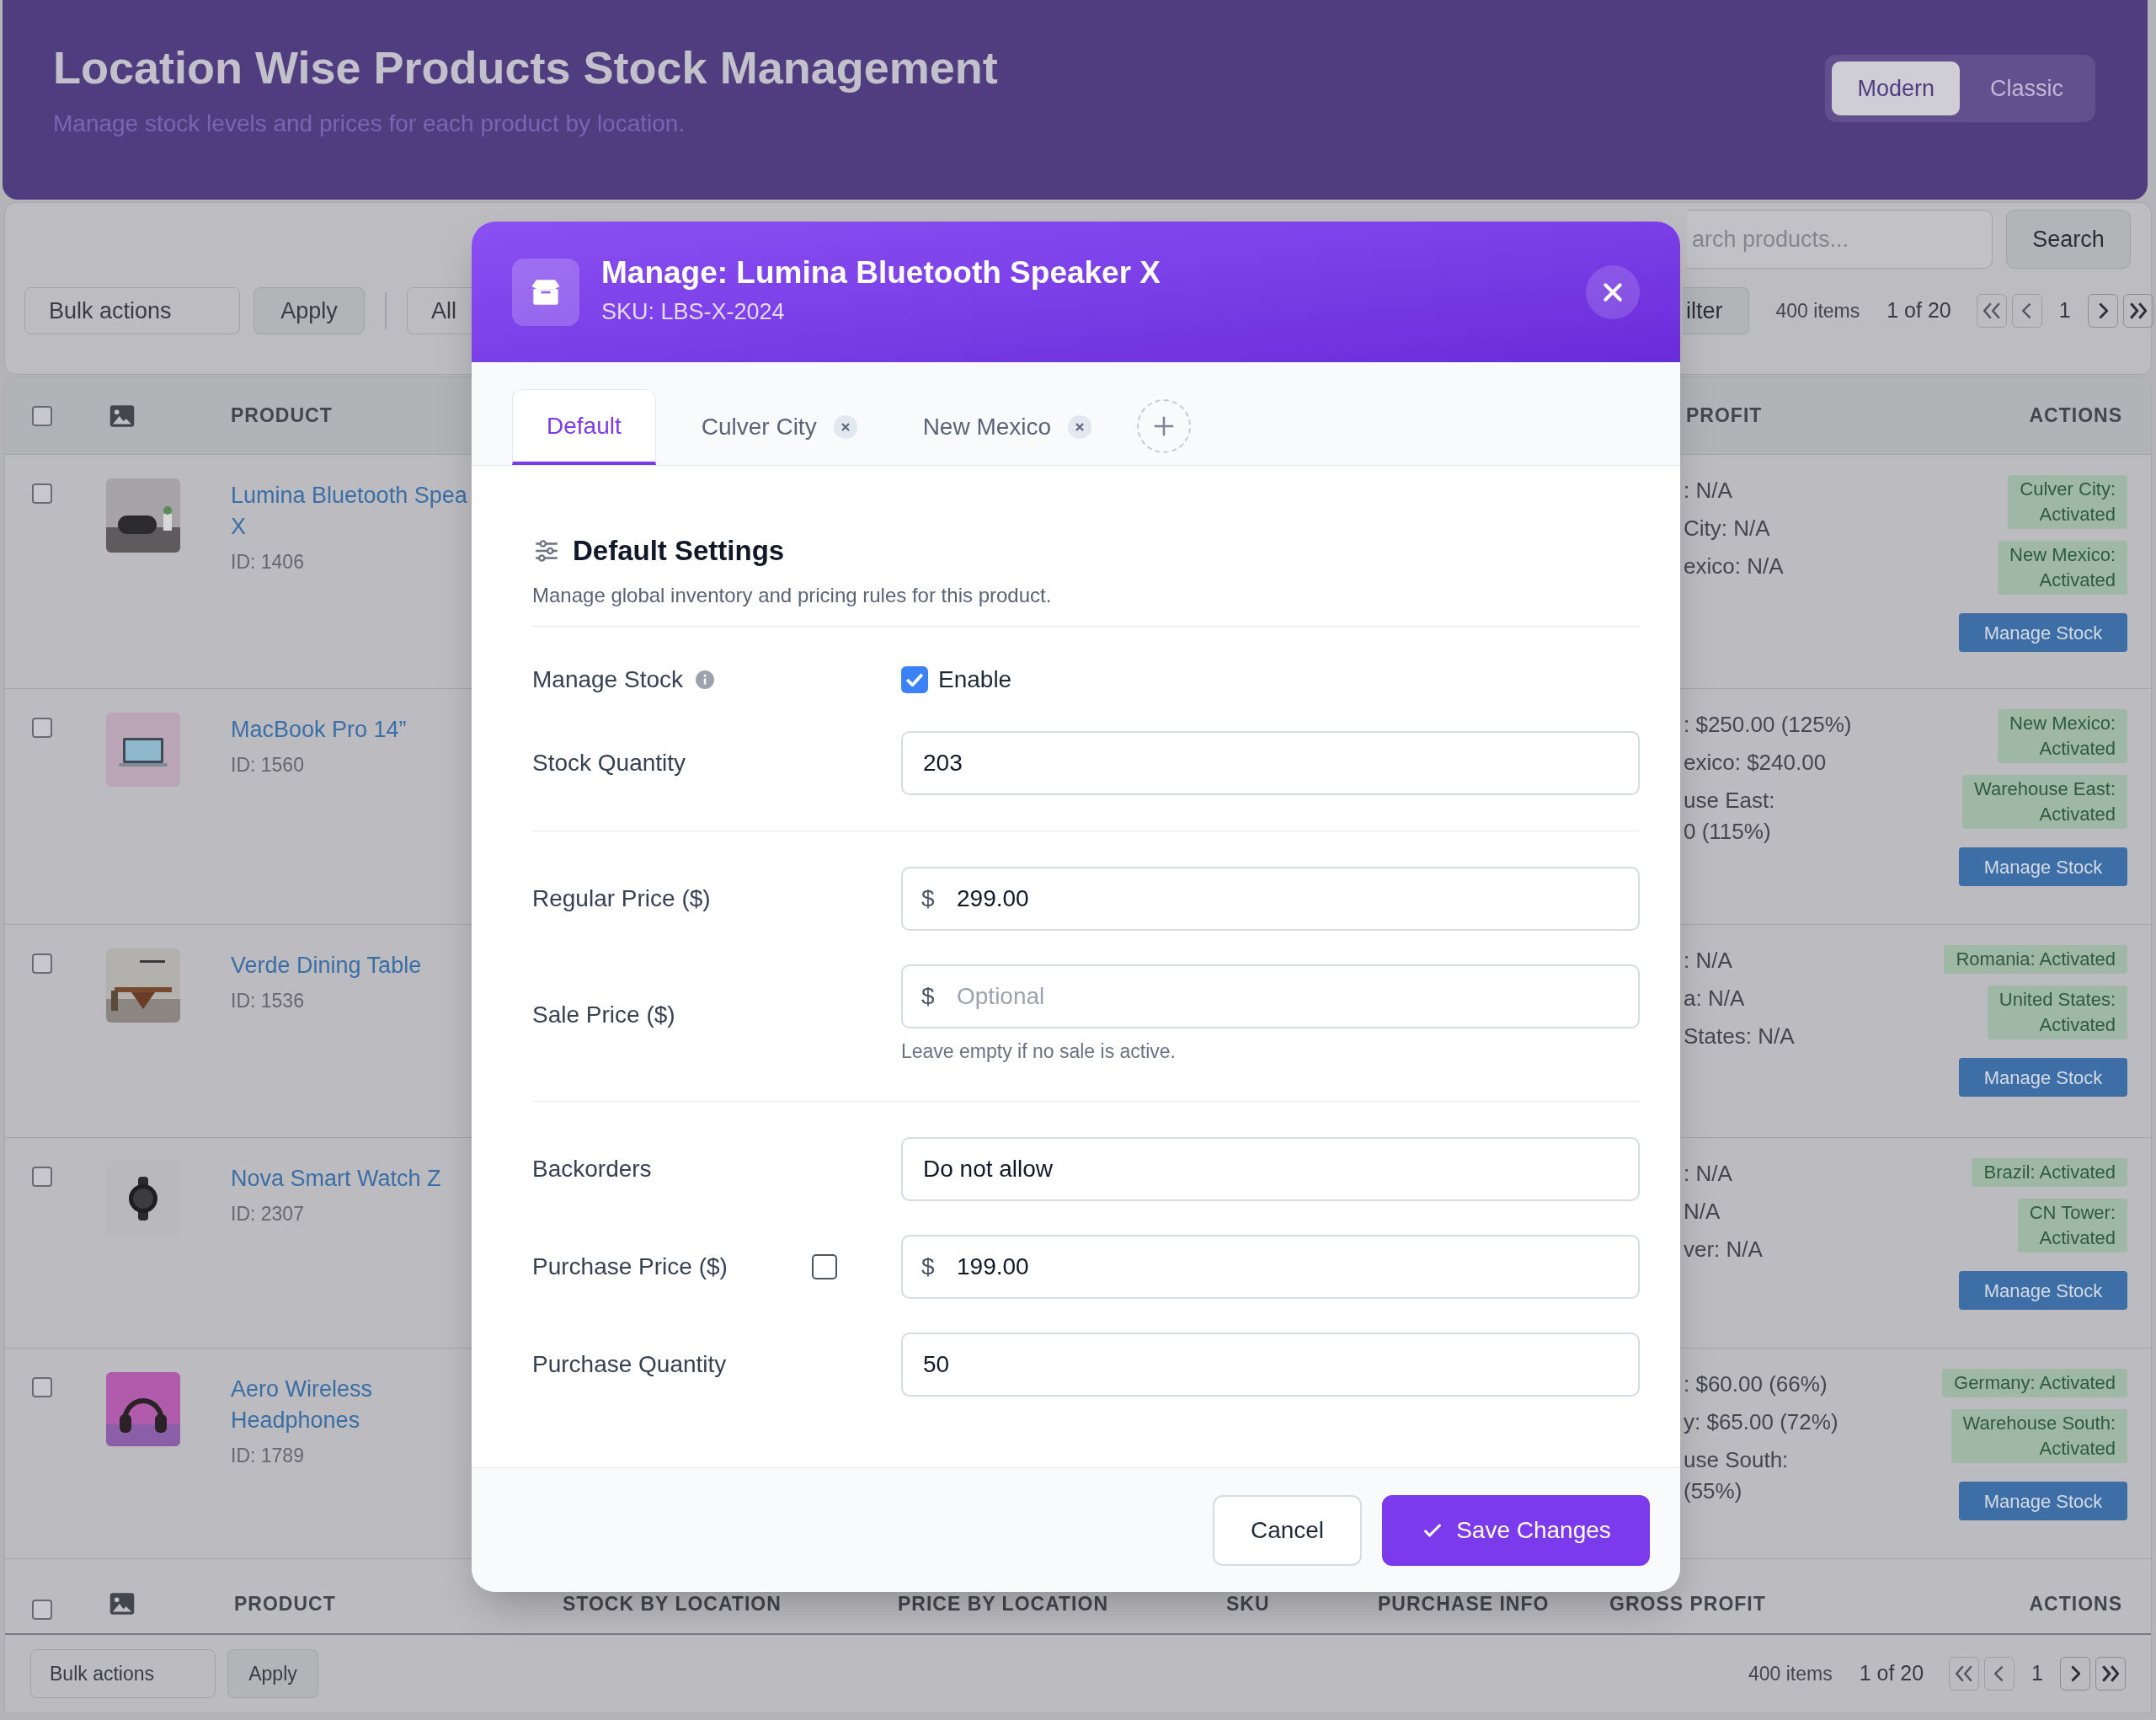 This screenshot has height=1720, width=2156. I want to click on column-header: SKU, so click(1248, 1603).